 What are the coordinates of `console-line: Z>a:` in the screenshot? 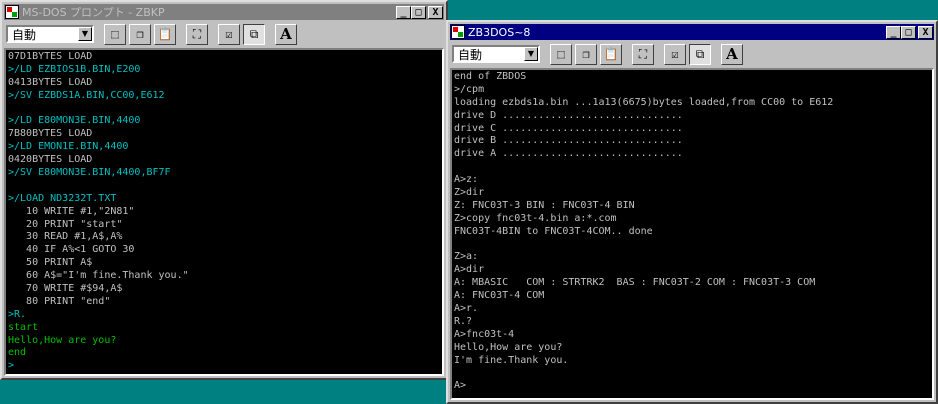 It's located at (466, 257).